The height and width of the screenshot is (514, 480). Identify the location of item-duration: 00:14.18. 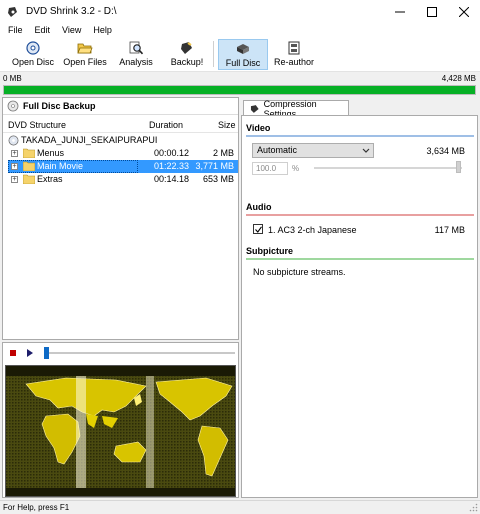
(172, 179).